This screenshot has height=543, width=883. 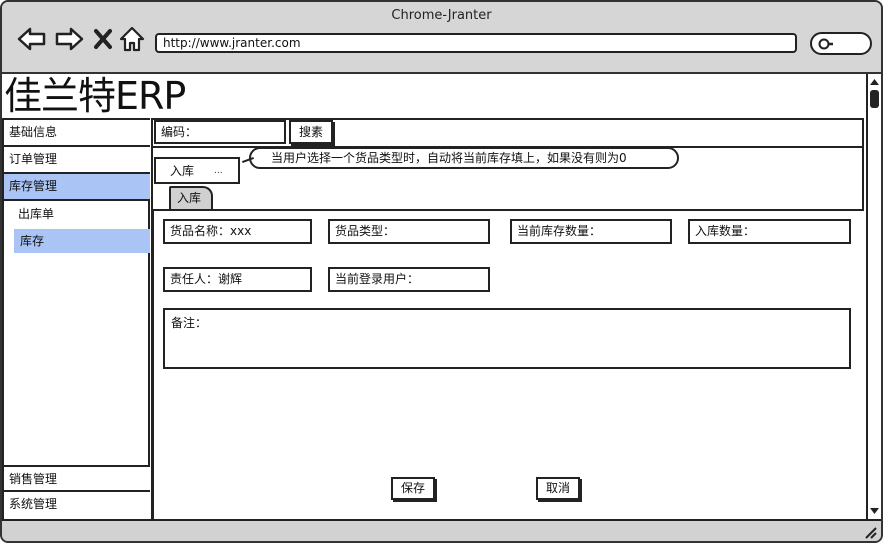 I want to click on responsible-field: 责任人：谢辉, so click(x=237, y=279).